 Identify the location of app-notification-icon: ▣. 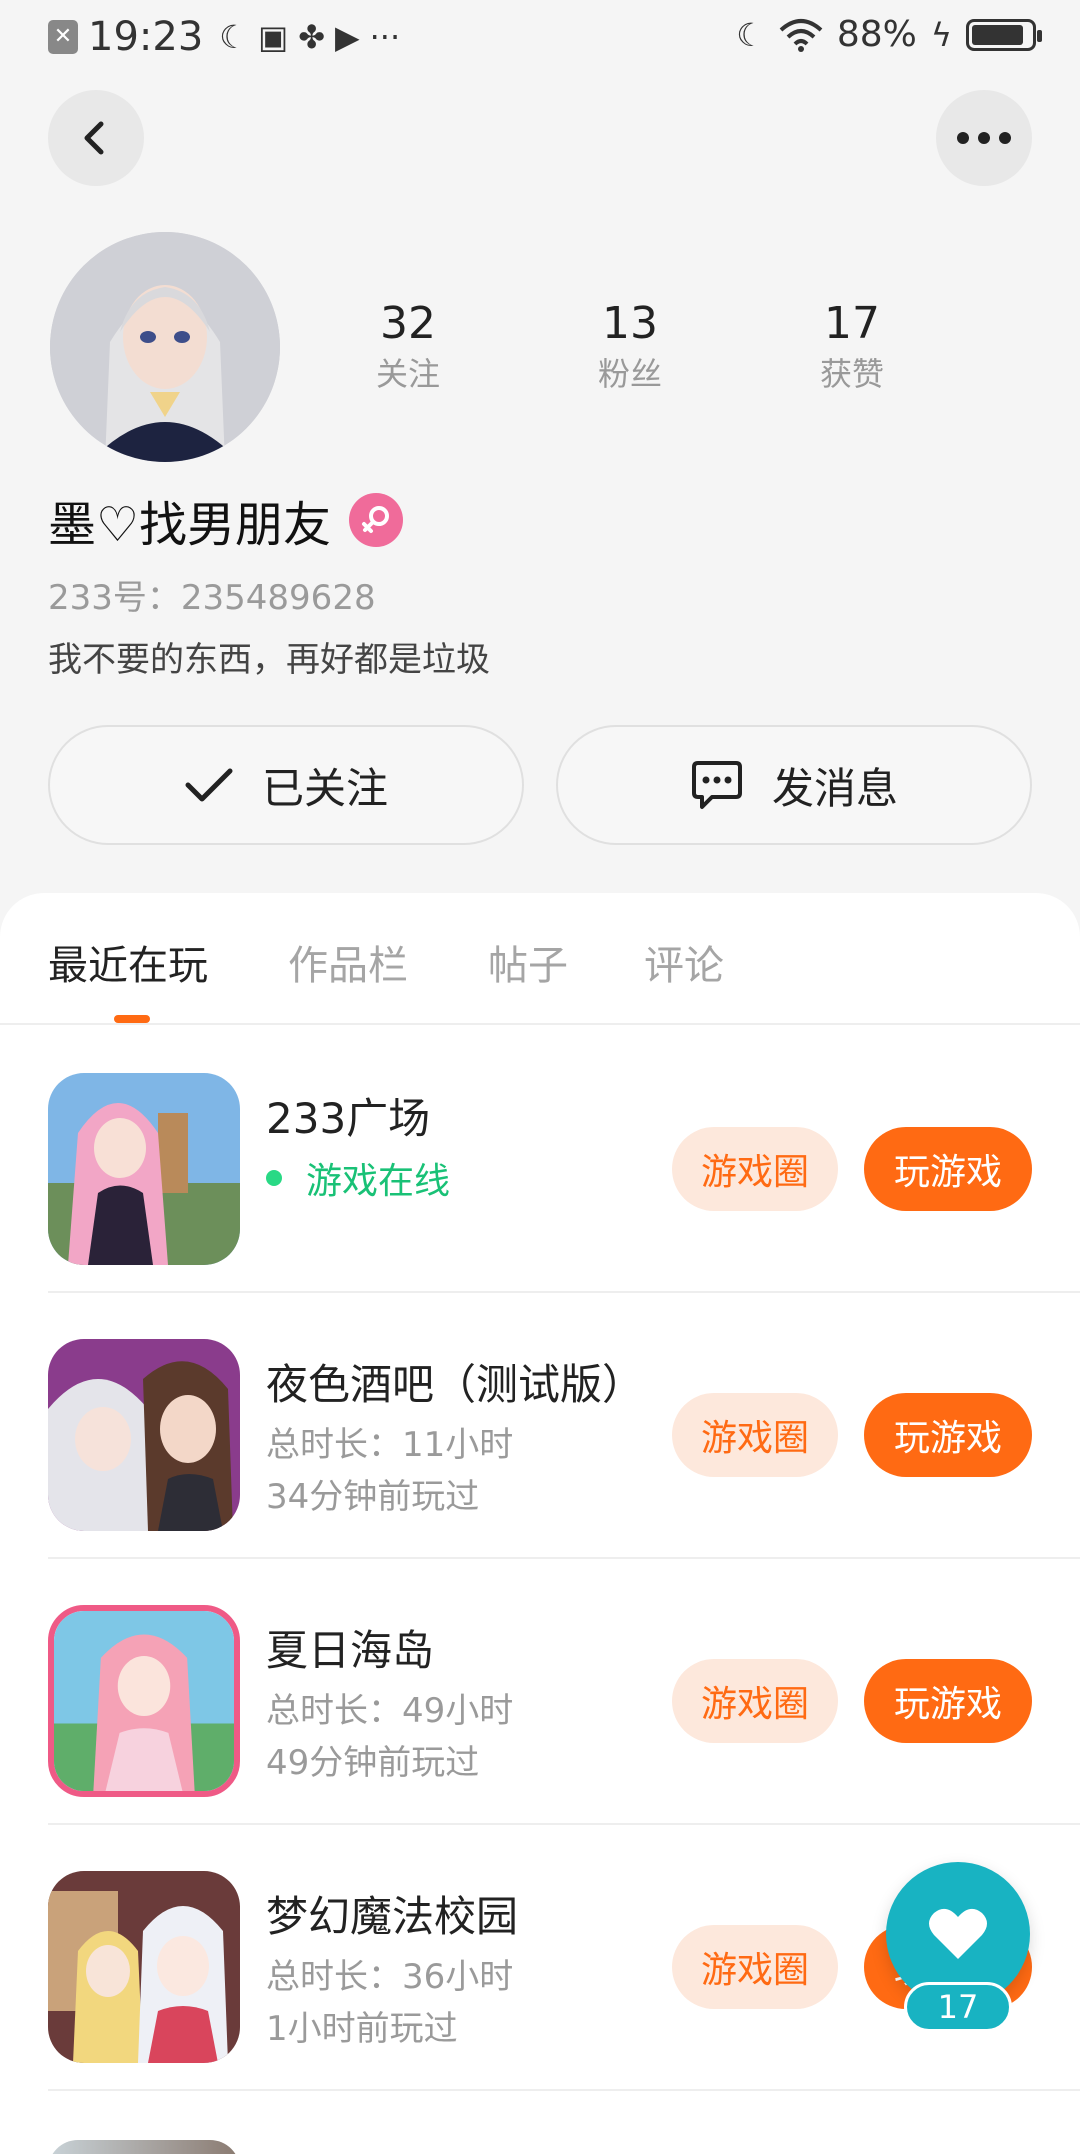
(273, 37).